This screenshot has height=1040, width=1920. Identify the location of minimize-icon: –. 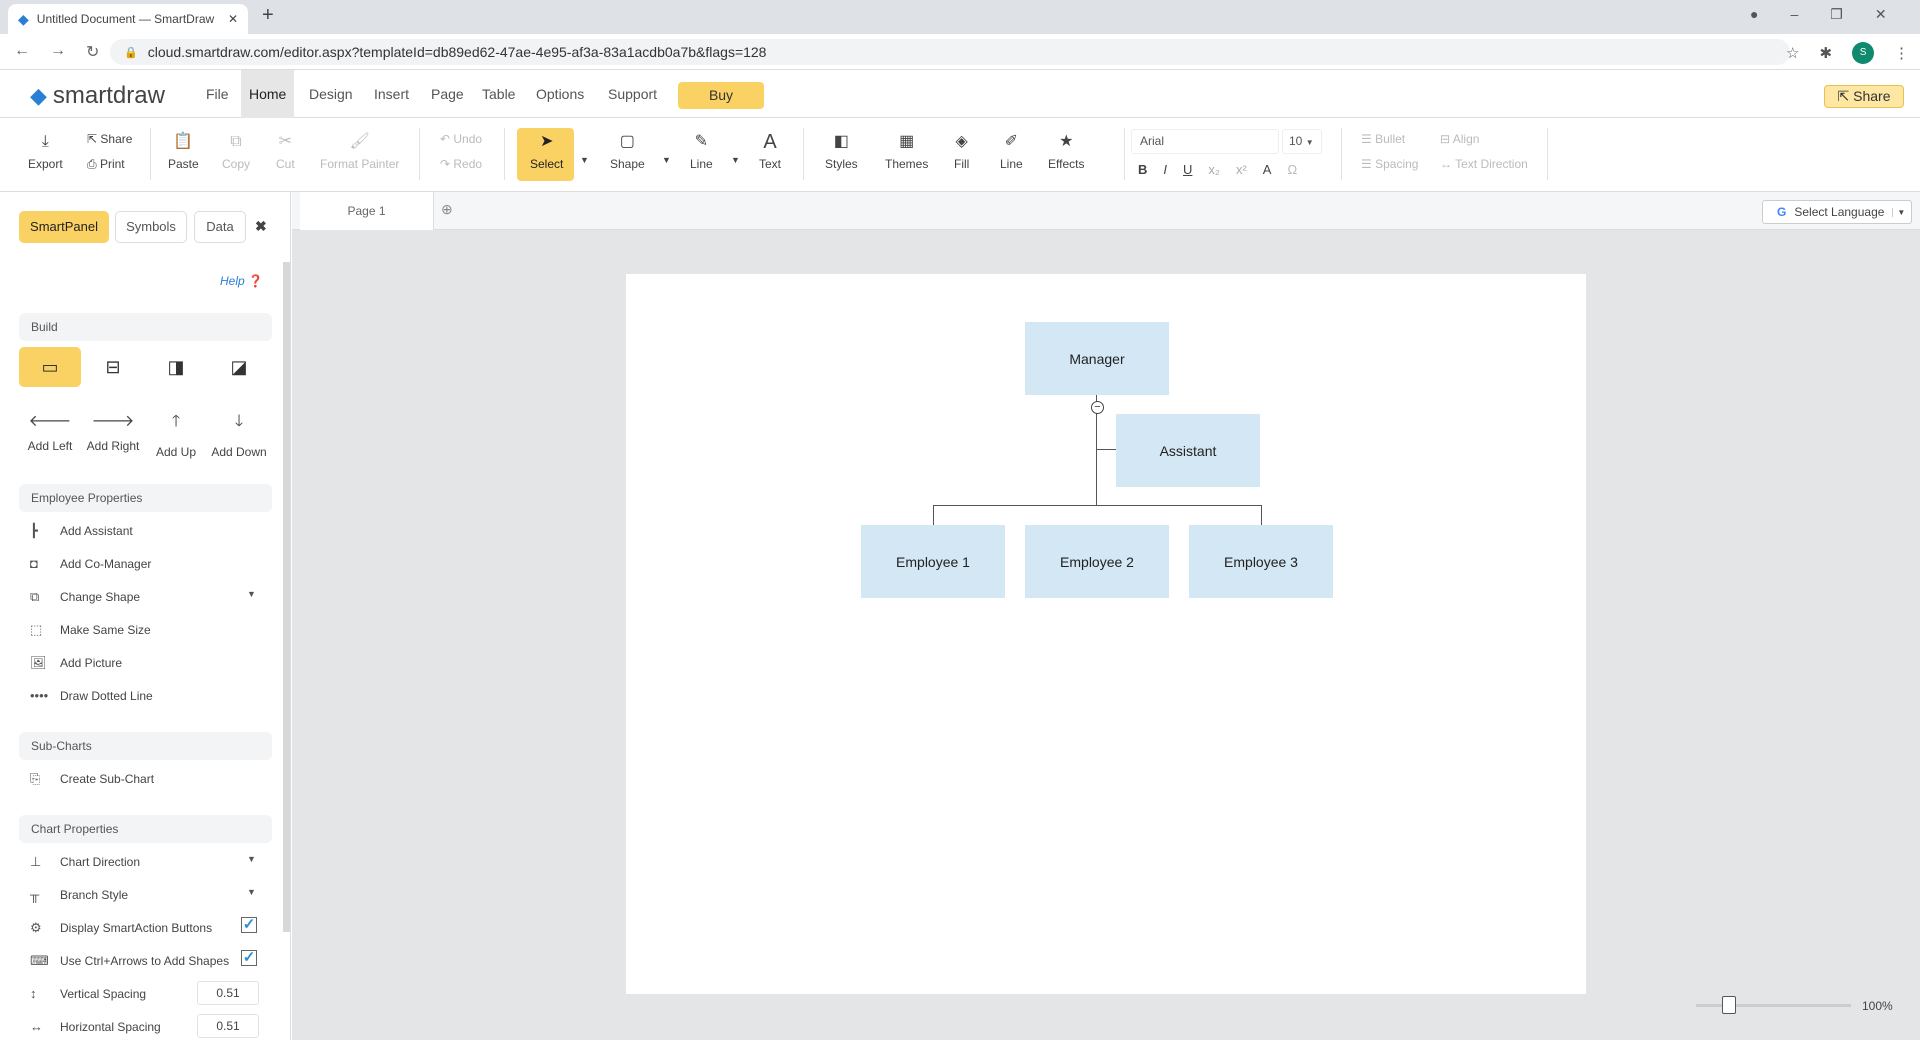
(1794, 14).